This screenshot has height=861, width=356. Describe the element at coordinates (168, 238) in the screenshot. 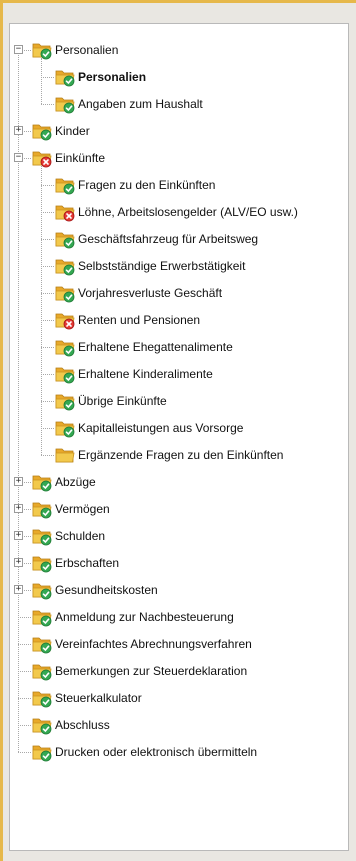

I see `tree-node-label: Geschäftsfahrzeug für Arbeitsweg` at that location.